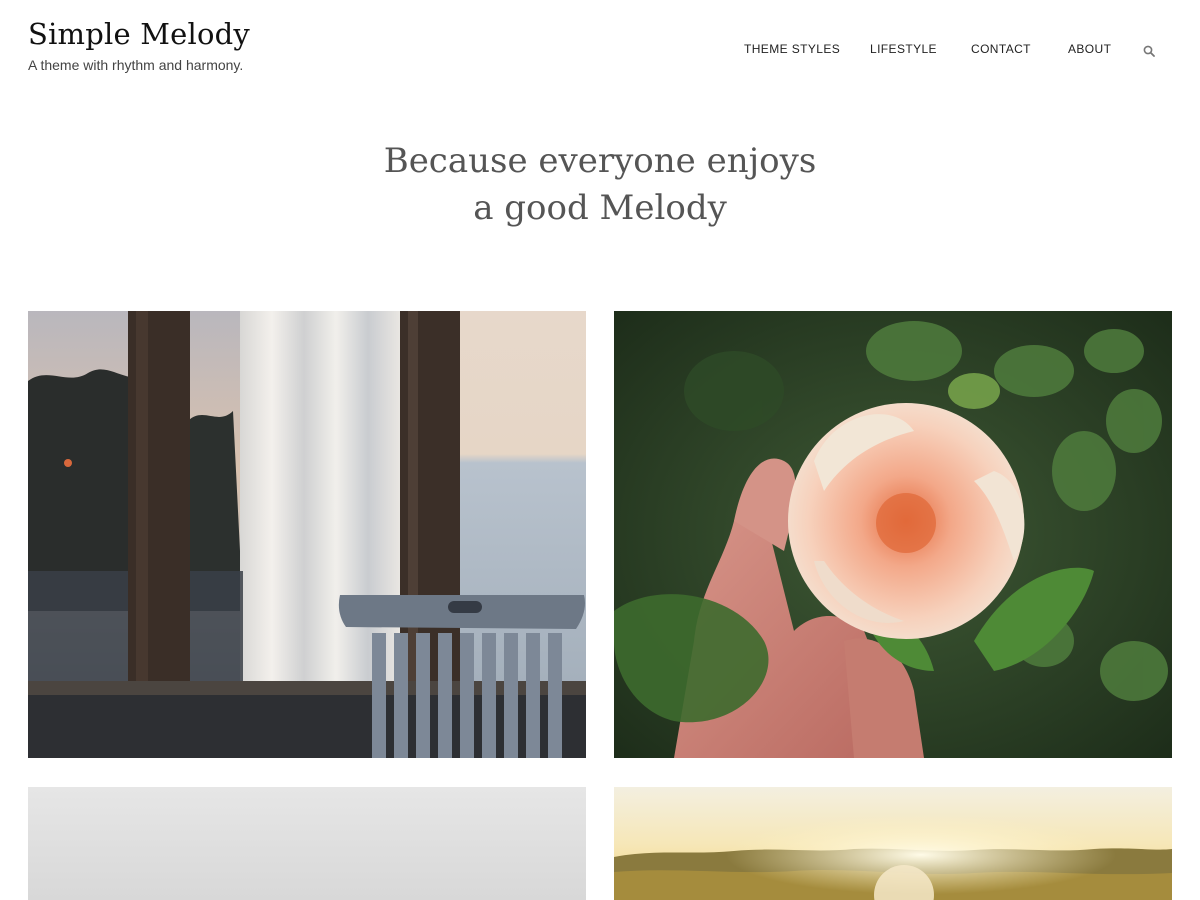 The width and height of the screenshot is (1200, 900). I want to click on search-icon, so click(1150, 51).